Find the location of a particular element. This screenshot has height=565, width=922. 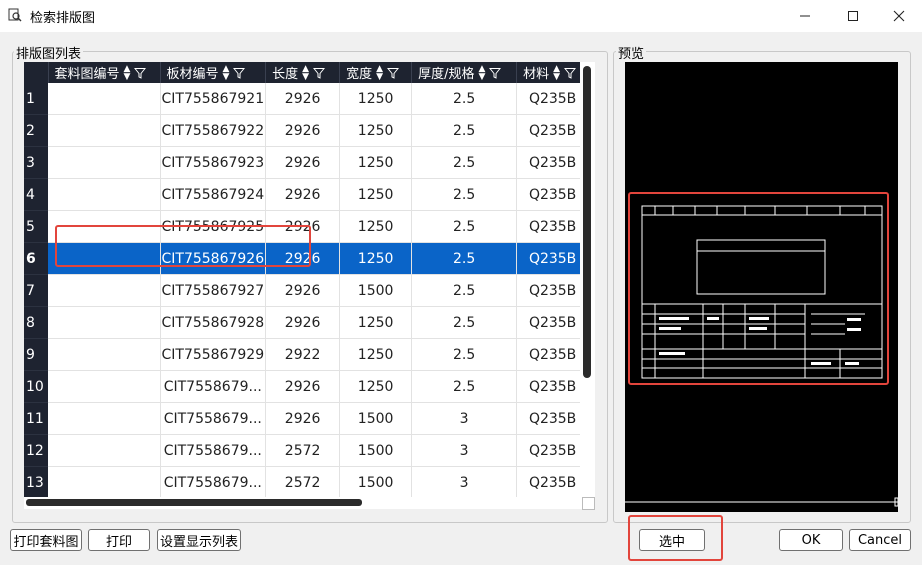

table-row: 12 CIT7558679... 2572 1500 3 Q235B is located at coordinates (307, 450).